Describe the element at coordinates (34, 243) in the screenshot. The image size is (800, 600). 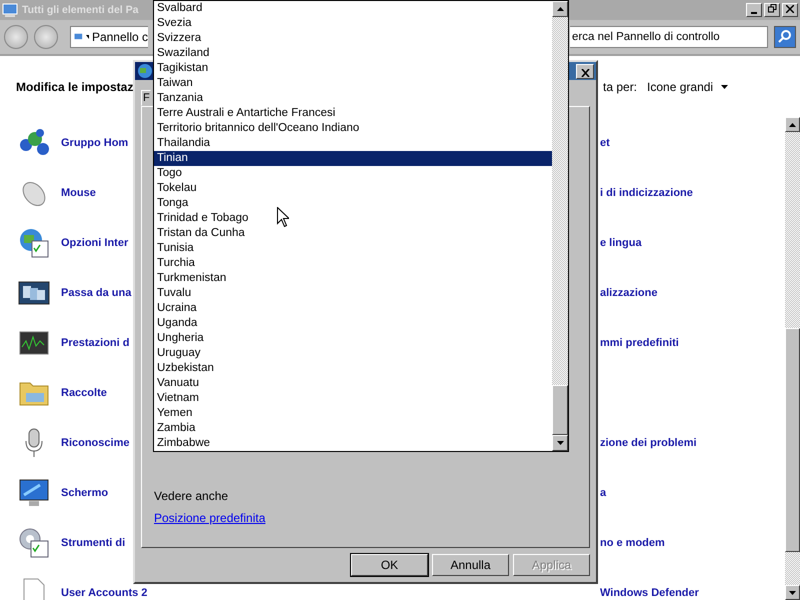
I see `globe-checklist-icon` at that location.